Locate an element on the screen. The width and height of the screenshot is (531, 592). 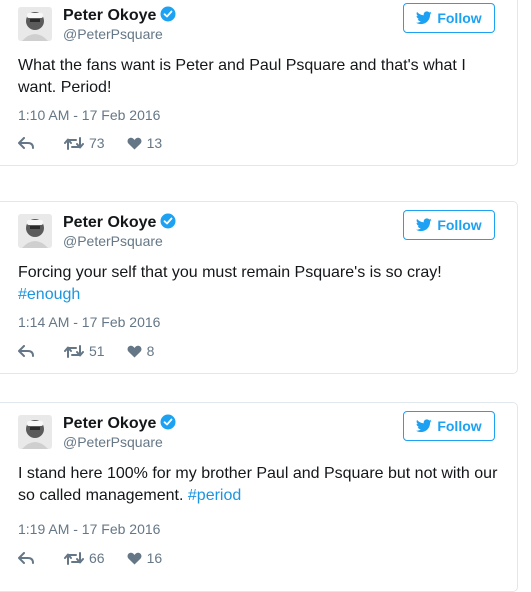
retweet-count: 51 is located at coordinates (97, 351).